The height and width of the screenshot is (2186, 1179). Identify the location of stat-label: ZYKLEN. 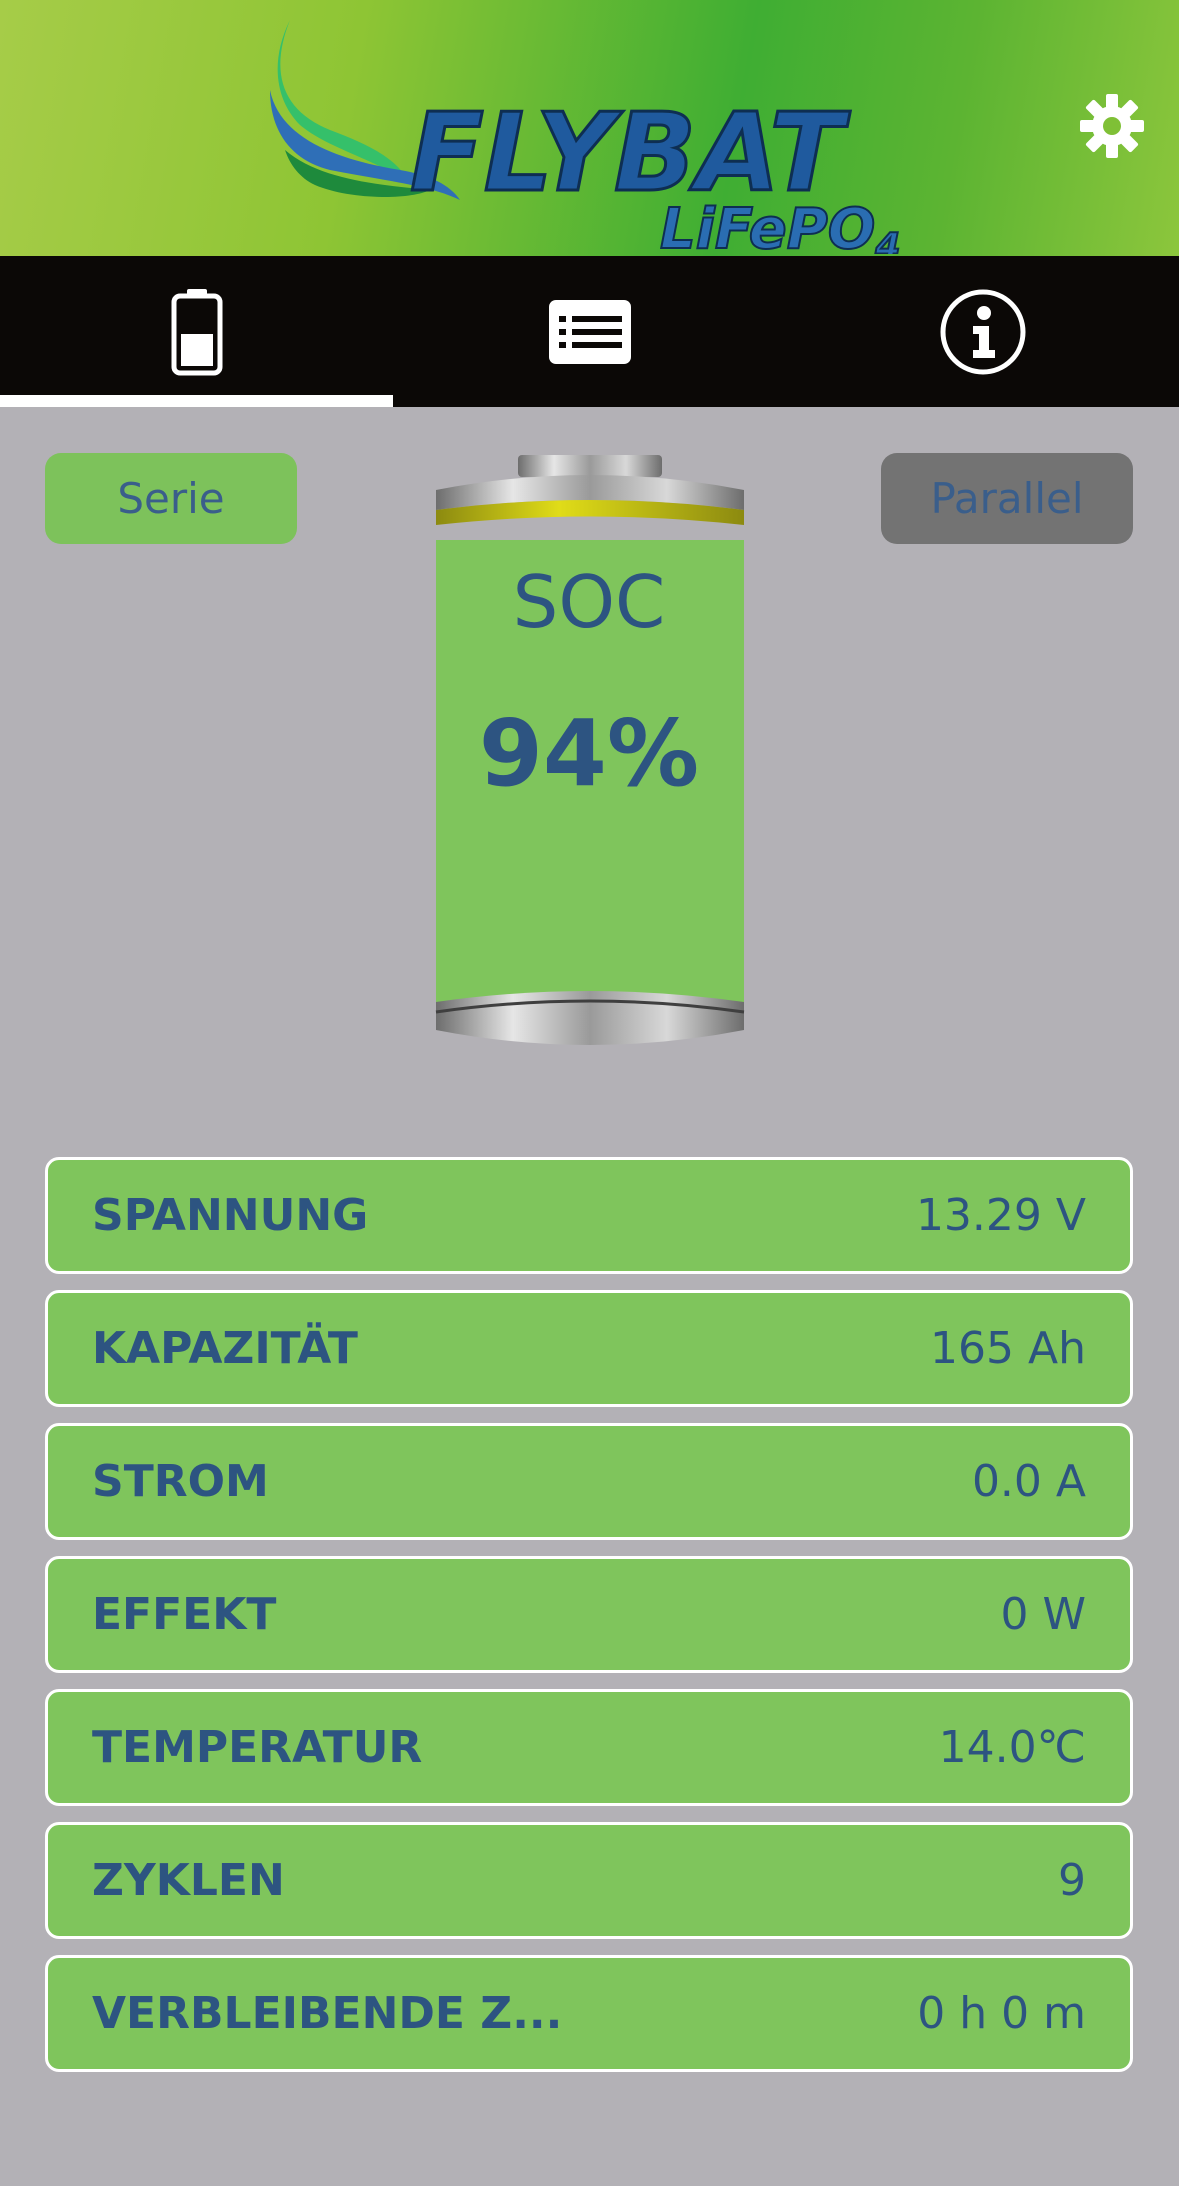
(188, 1880).